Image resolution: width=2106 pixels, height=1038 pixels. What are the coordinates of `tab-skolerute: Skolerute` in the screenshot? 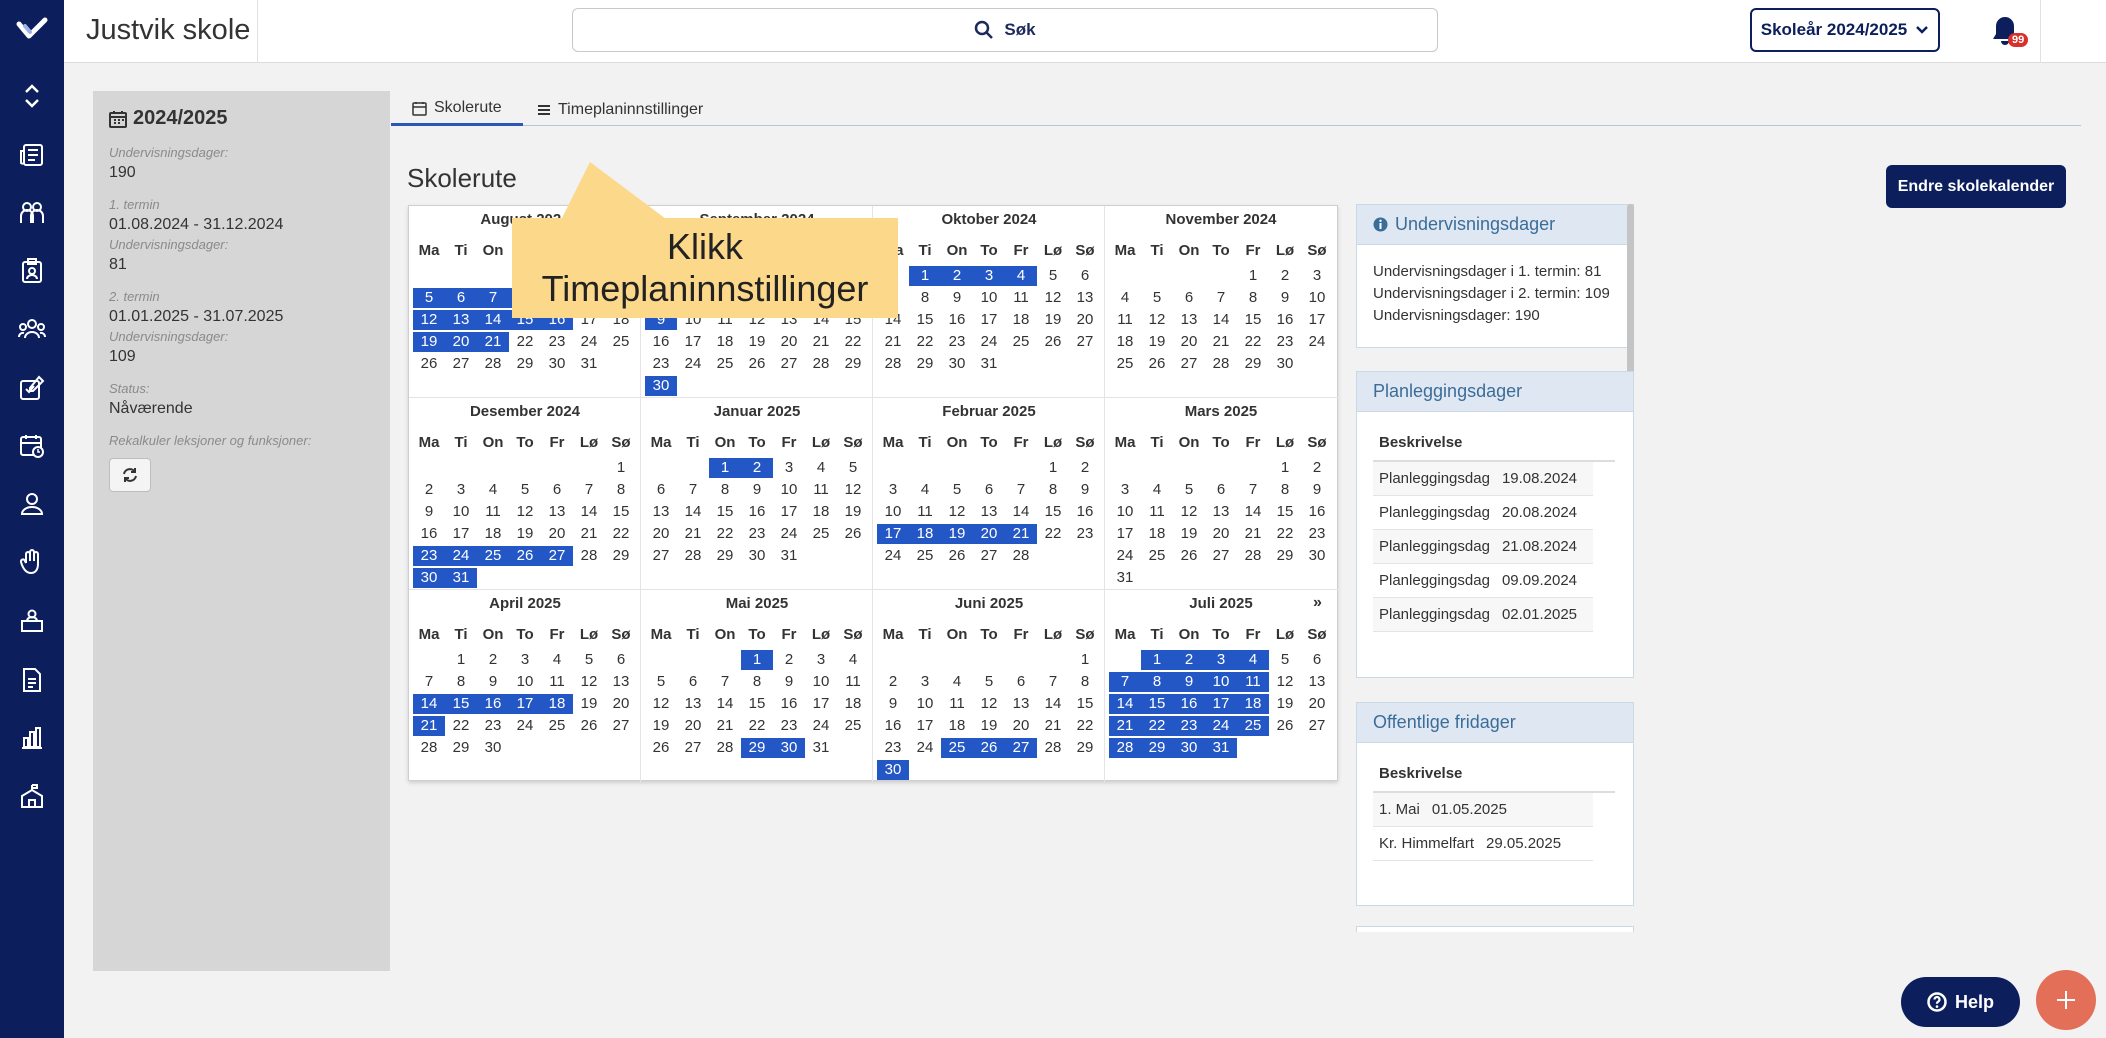 It's located at (457, 109).